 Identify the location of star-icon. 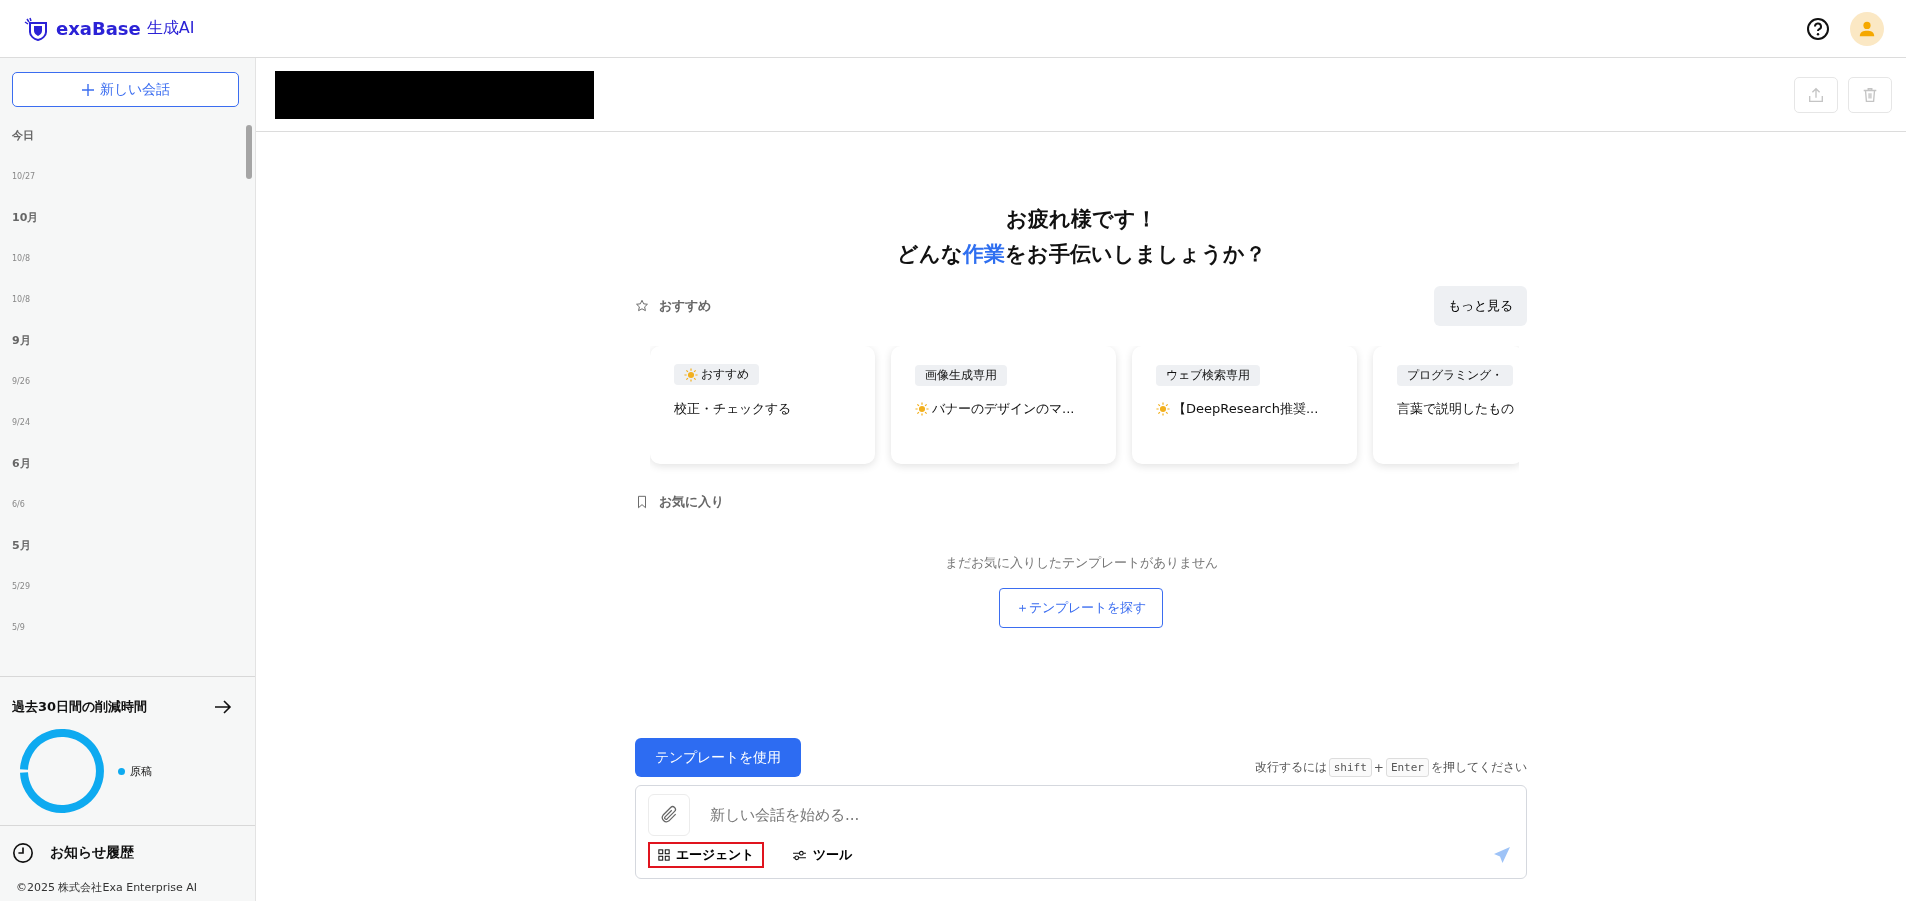
(642, 306).